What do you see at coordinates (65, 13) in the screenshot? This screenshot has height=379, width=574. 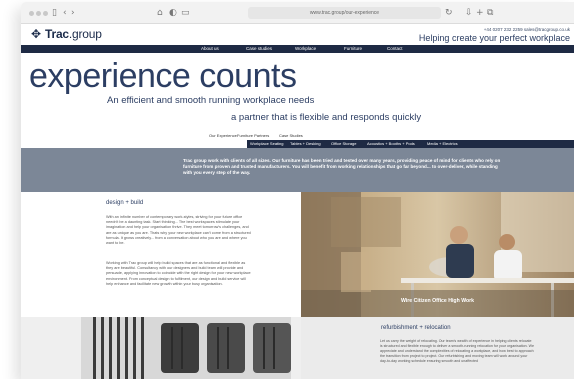 I see `back-icon: ‹` at bounding box center [65, 13].